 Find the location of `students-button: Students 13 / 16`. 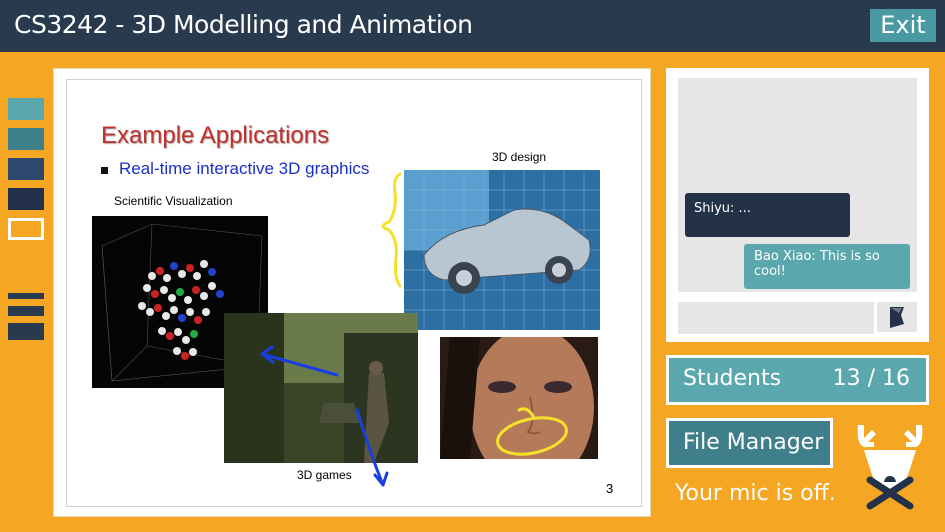

students-button: Students 13 / 16 is located at coordinates (797, 380).